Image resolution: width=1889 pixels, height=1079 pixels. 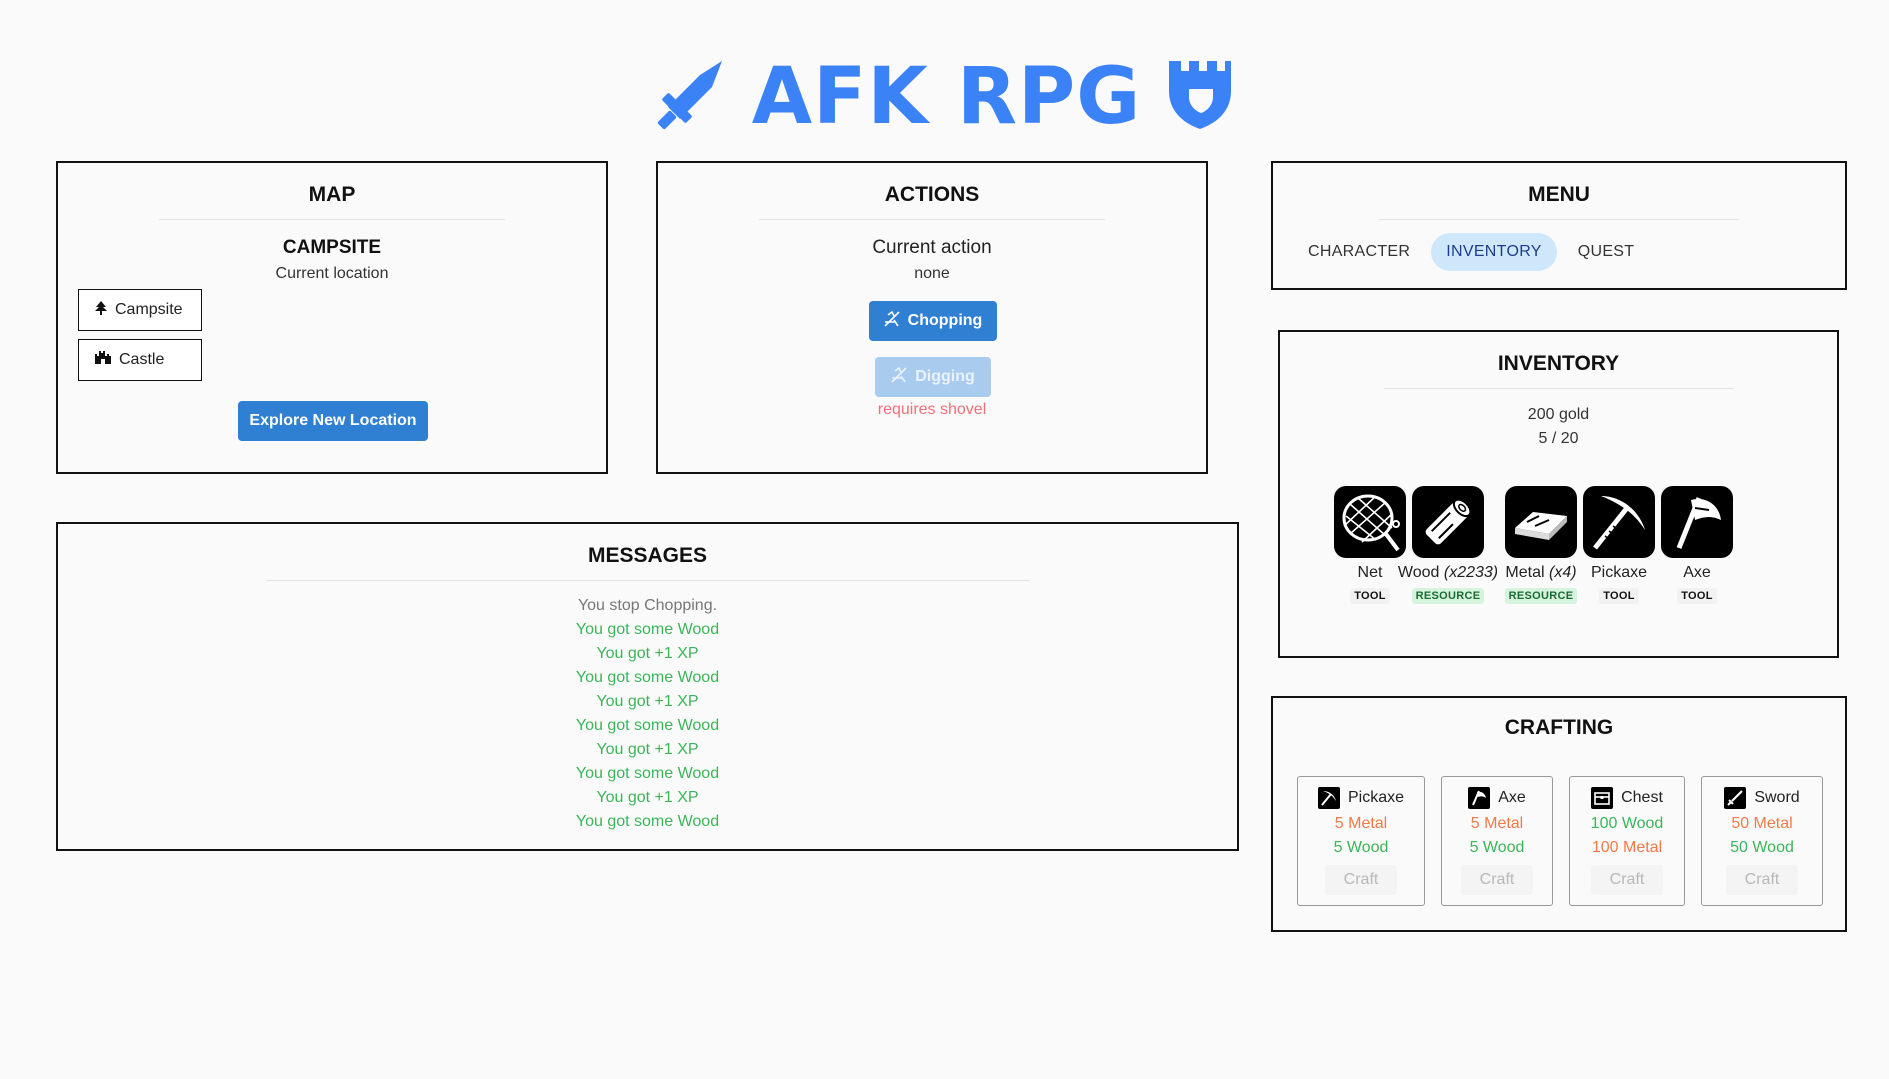 I want to click on recipe-header: Chest, so click(x=1627, y=798).